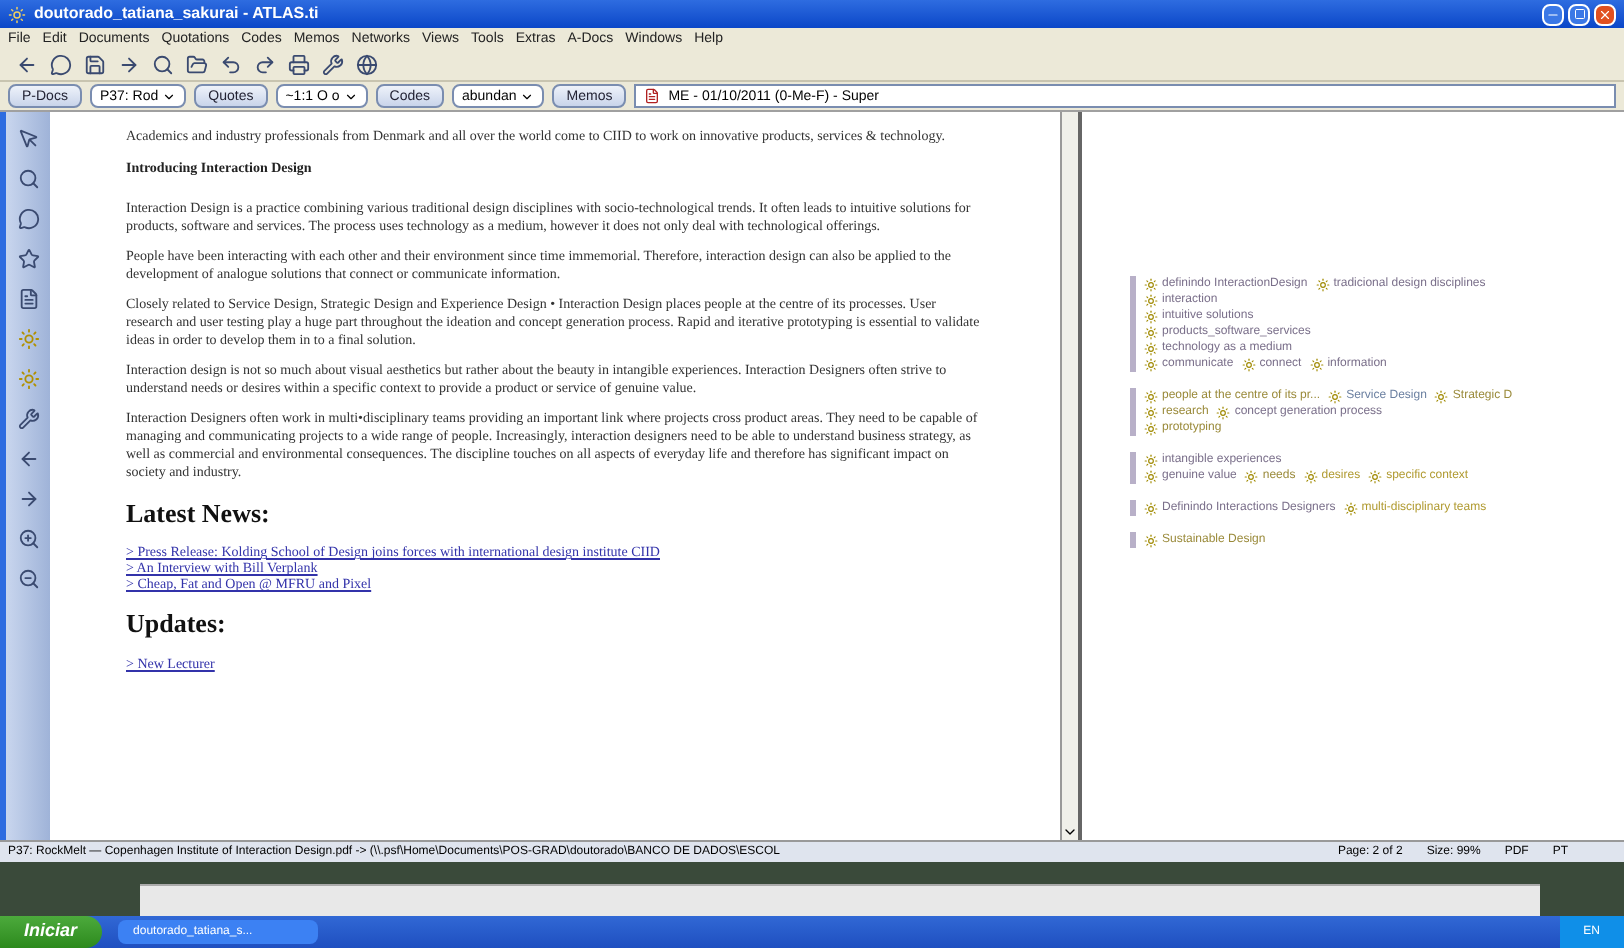 This screenshot has width=1624, height=948. What do you see at coordinates (28, 139) in the screenshot?
I see `pointer-icon` at bounding box center [28, 139].